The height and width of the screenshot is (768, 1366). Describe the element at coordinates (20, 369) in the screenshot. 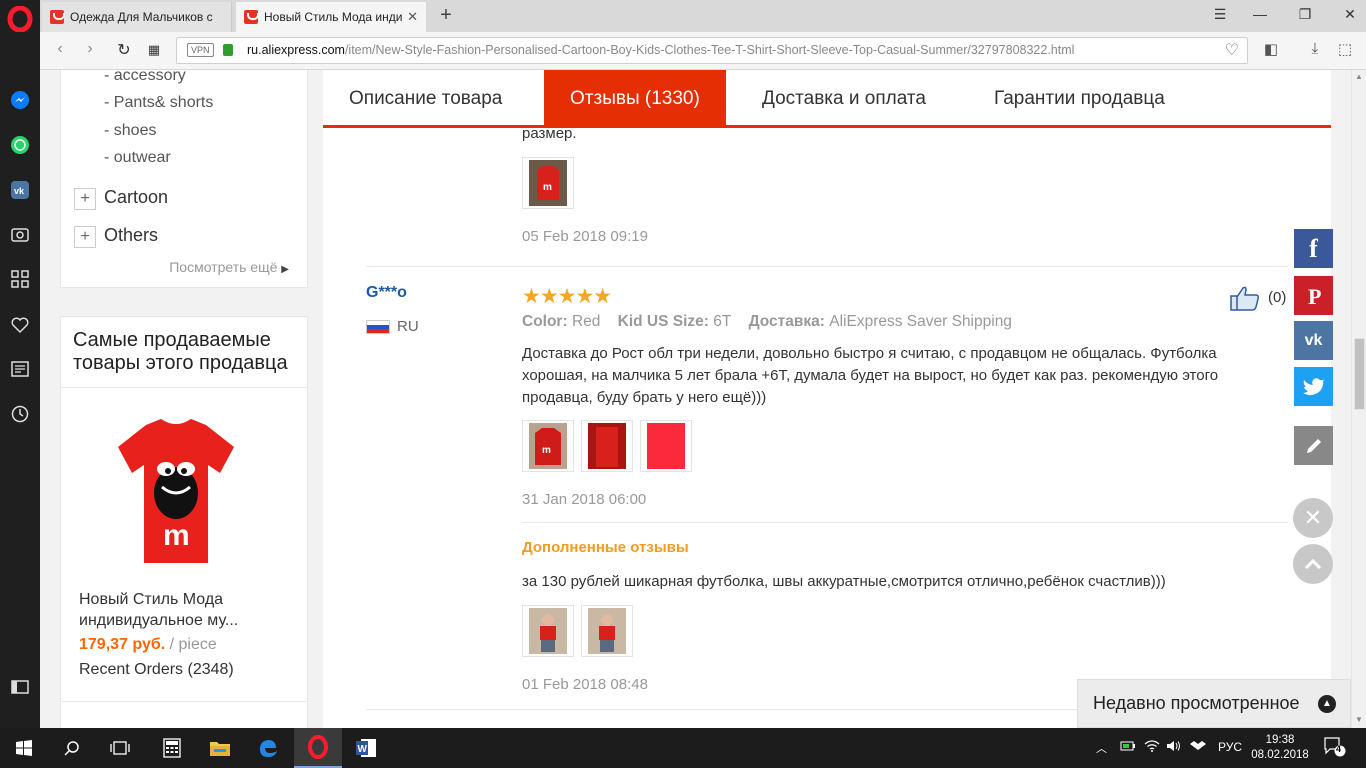

I see `news-icon` at that location.